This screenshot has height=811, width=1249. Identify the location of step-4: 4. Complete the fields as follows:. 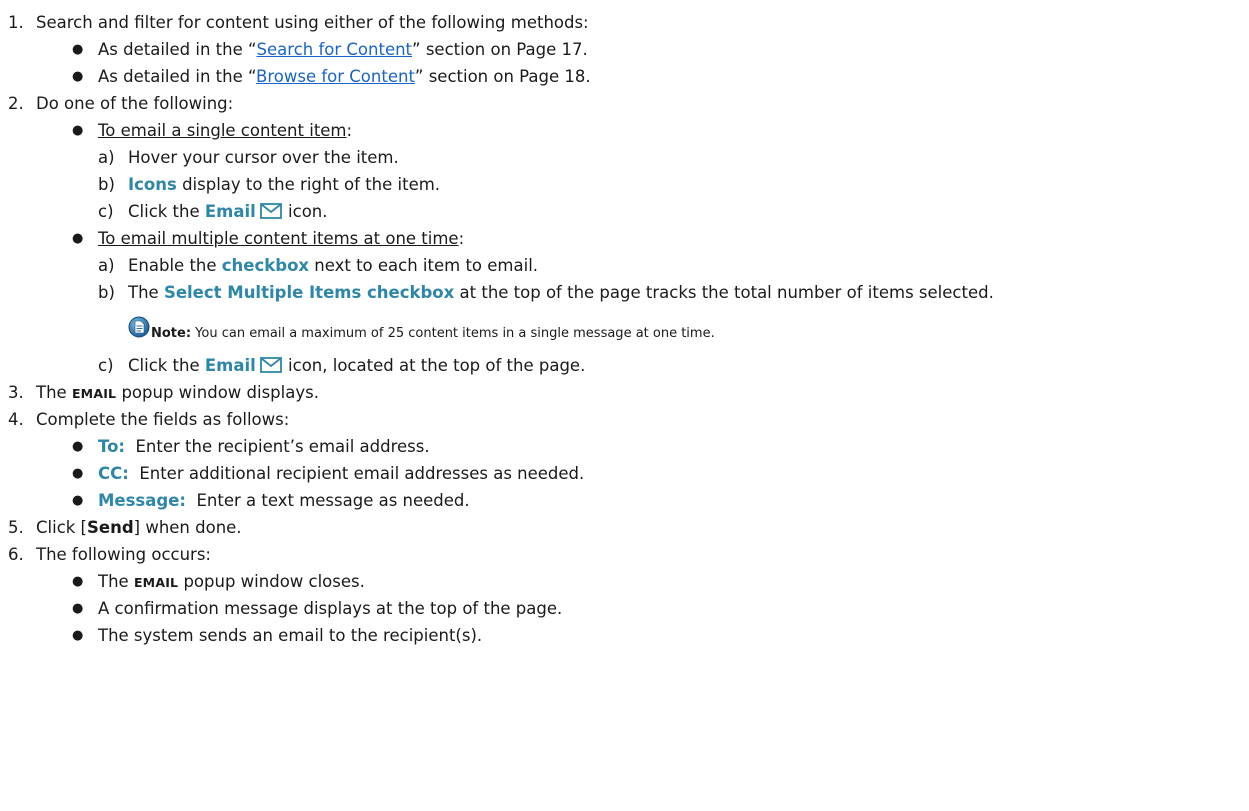
(624, 419).